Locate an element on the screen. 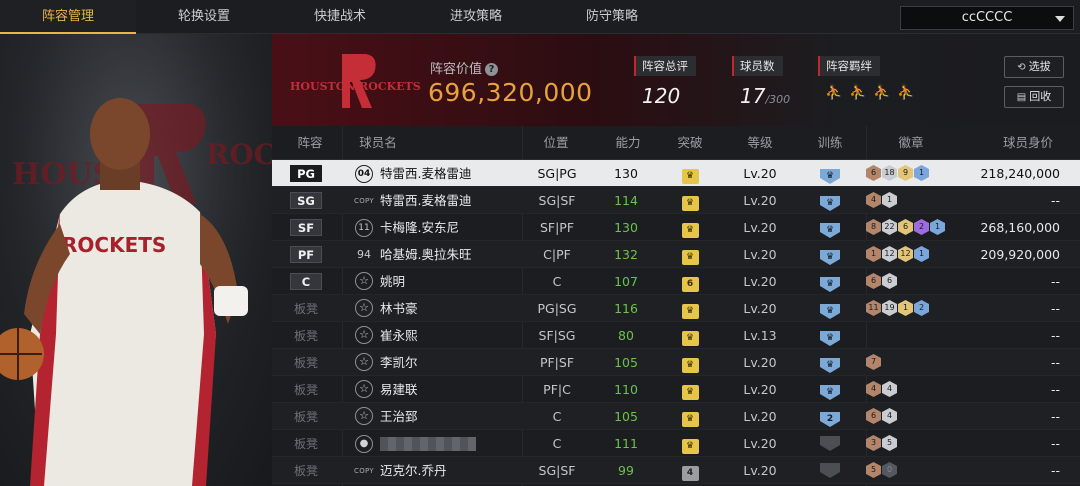 This screenshot has height=486, width=1080. table-row: C ☆ 姚明 C 107 6 Lv.20 ♛ 6 6 -- is located at coordinates (676, 281).